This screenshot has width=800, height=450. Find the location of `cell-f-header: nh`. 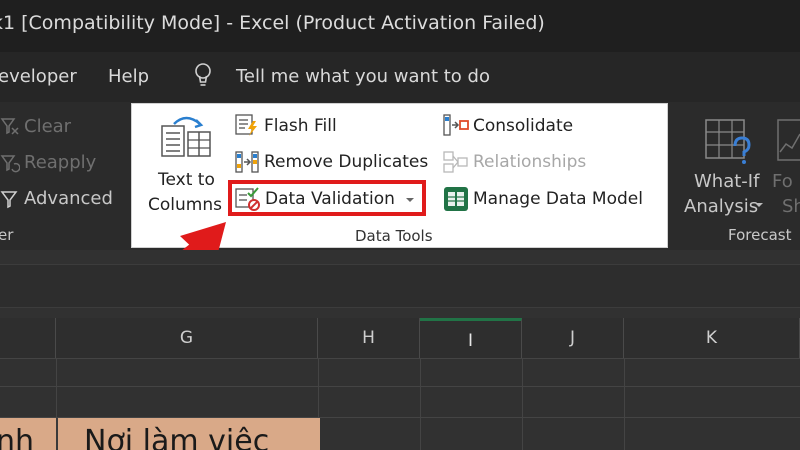

cell-f-header: nh is located at coordinates (28, 434).